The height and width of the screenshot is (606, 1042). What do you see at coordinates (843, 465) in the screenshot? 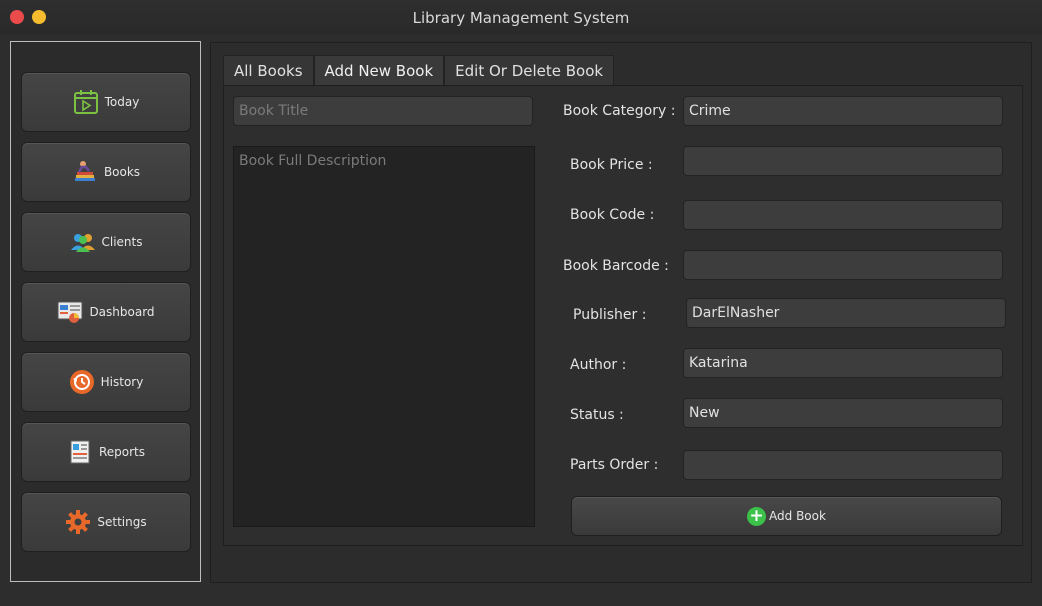
I see `parts-order-input` at bounding box center [843, 465].